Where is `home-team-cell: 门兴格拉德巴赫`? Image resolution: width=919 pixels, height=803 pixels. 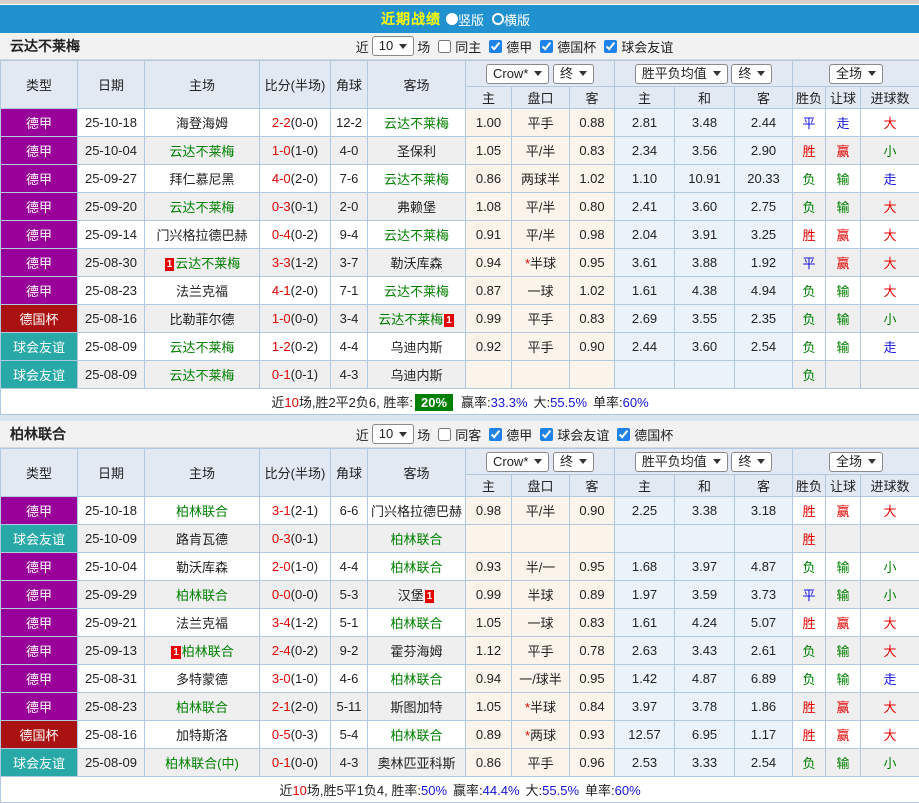
home-team-cell: 门兴格拉德巴赫 is located at coordinates (202, 235).